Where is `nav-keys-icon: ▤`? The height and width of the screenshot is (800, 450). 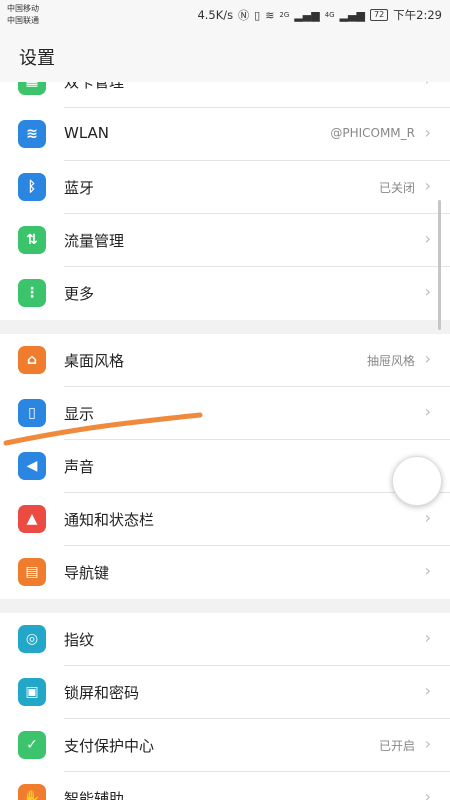 nav-keys-icon: ▤ is located at coordinates (32, 572).